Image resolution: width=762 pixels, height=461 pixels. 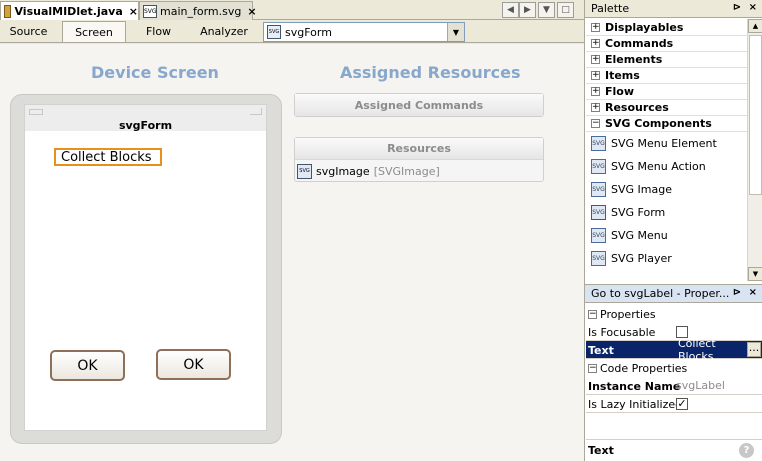 I want to click on scroll-down-icon: ▼, so click(x=755, y=274).